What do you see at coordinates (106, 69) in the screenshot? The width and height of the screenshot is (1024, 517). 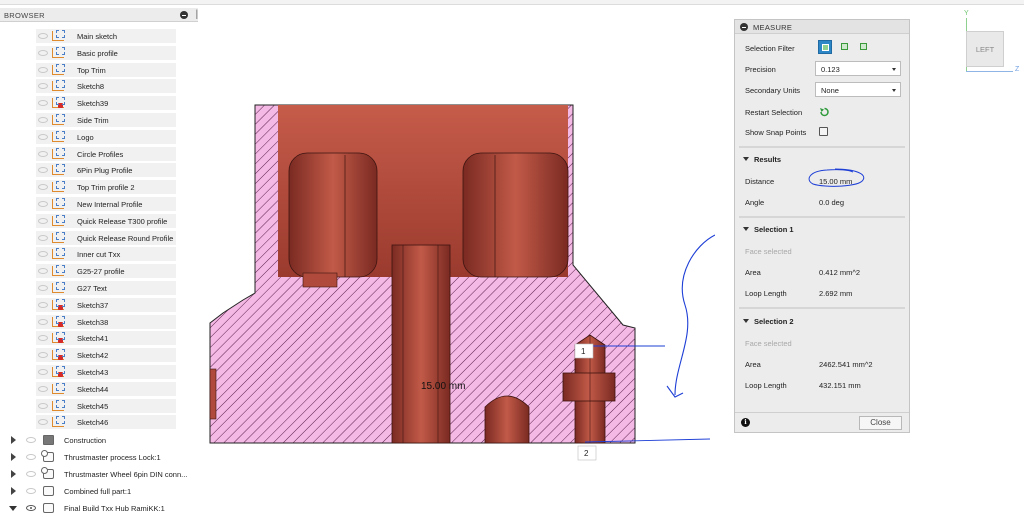 I see `sketch-item: Top Trim` at bounding box center [106, 69].